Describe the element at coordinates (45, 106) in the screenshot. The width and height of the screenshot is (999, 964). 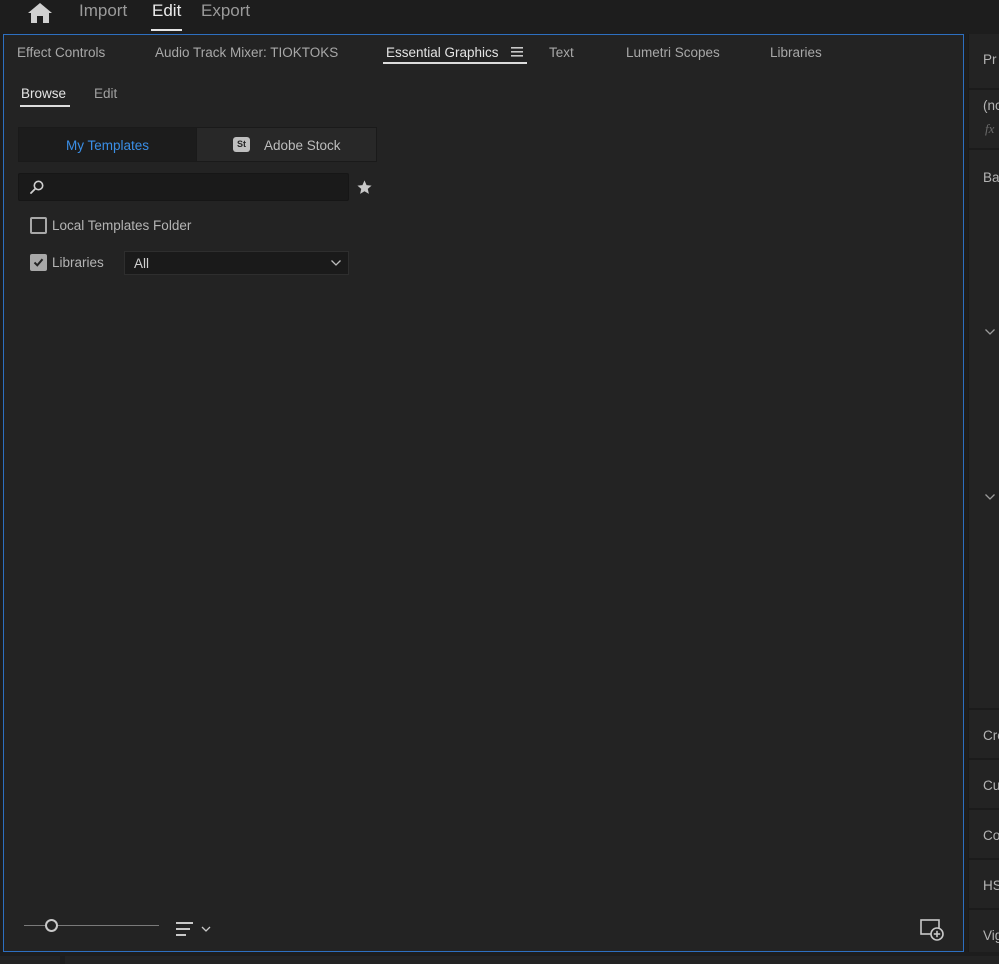
I see `active-subtab-underline` at that location.